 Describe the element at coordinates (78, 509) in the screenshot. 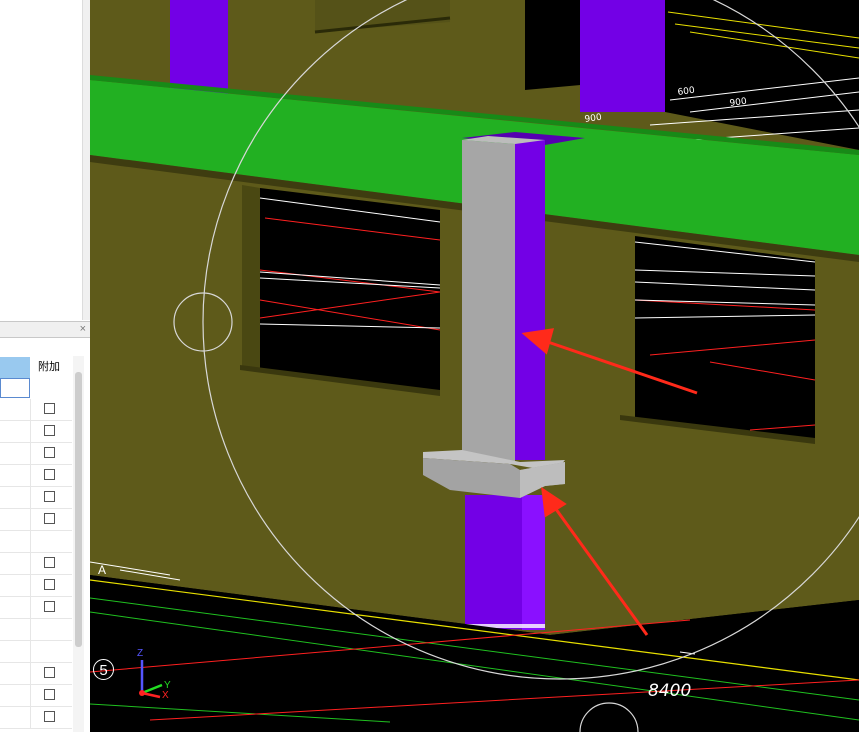

I see `grid-scrollbar-thumb` at that location.